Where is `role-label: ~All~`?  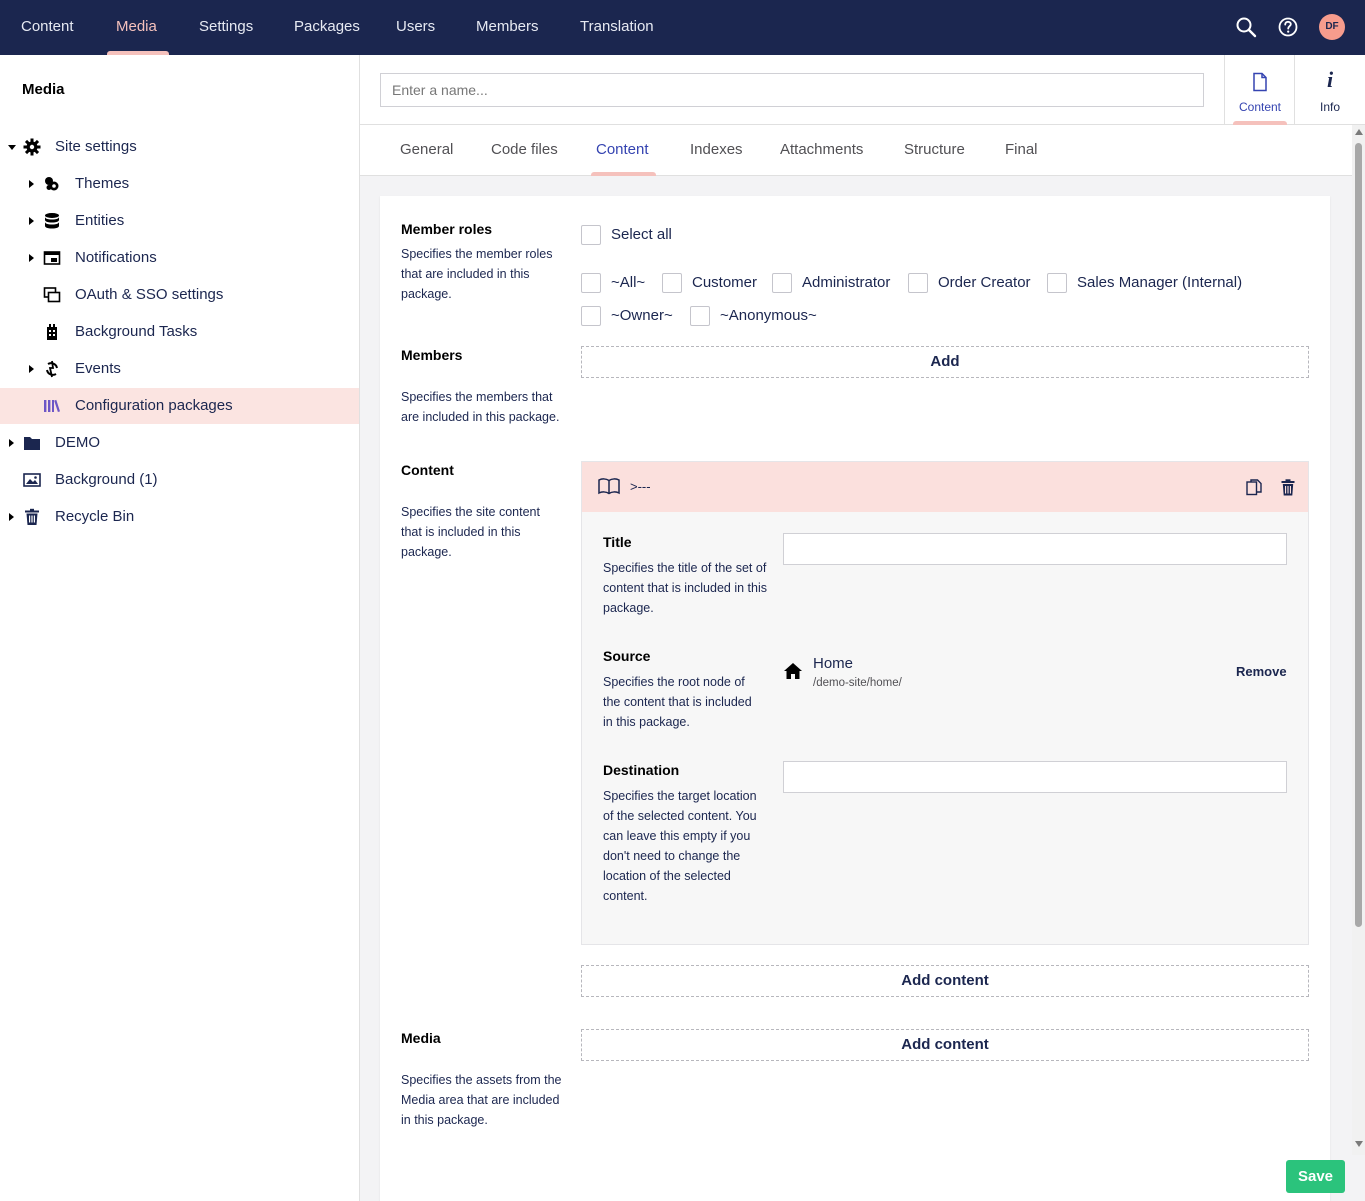
role-label: ~All~ is located at coordinates (628, 282).